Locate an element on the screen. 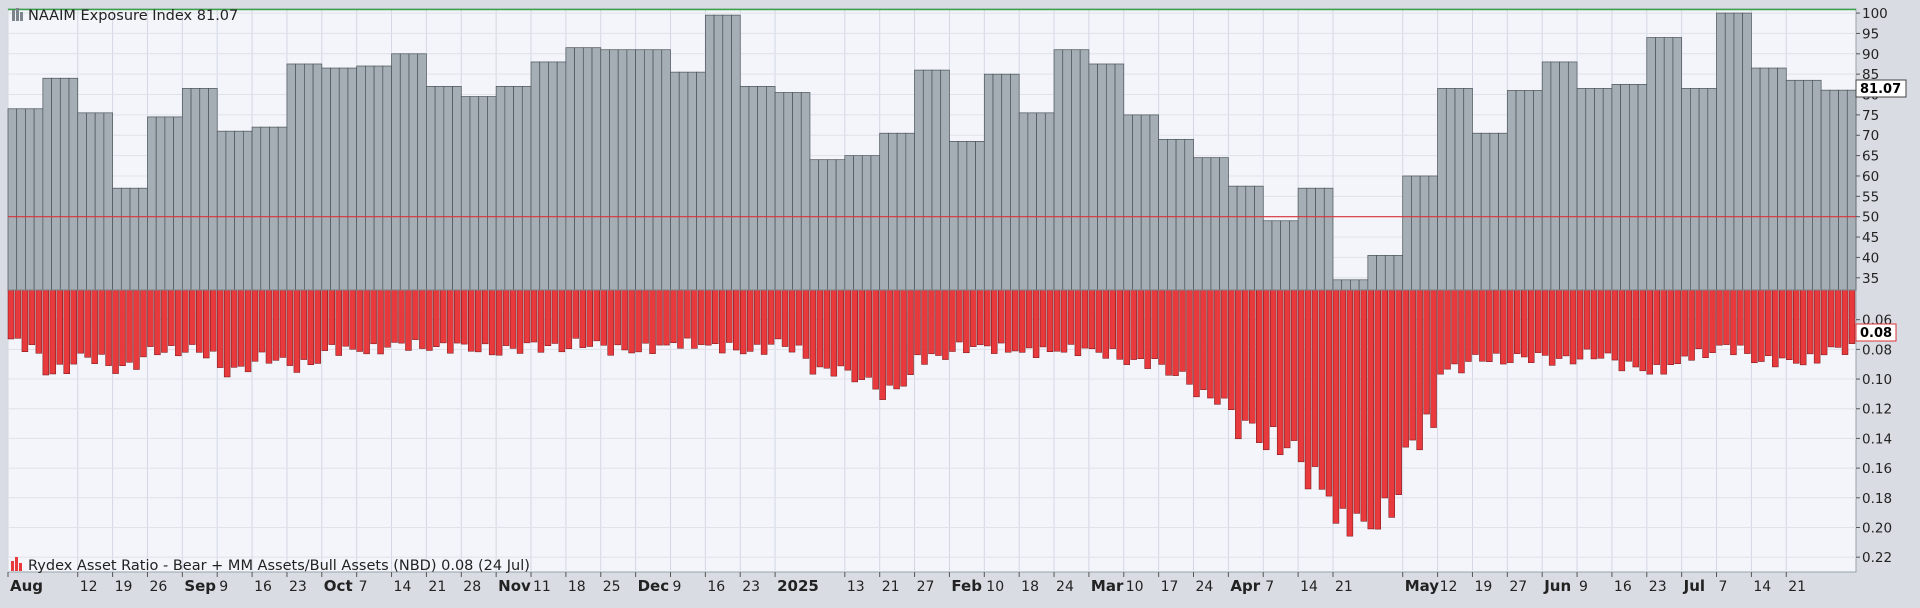 Image resolution: width=1920 pixels, height=608 pixels. x-tick-label: 21 is located at coordinates (1797, 587).